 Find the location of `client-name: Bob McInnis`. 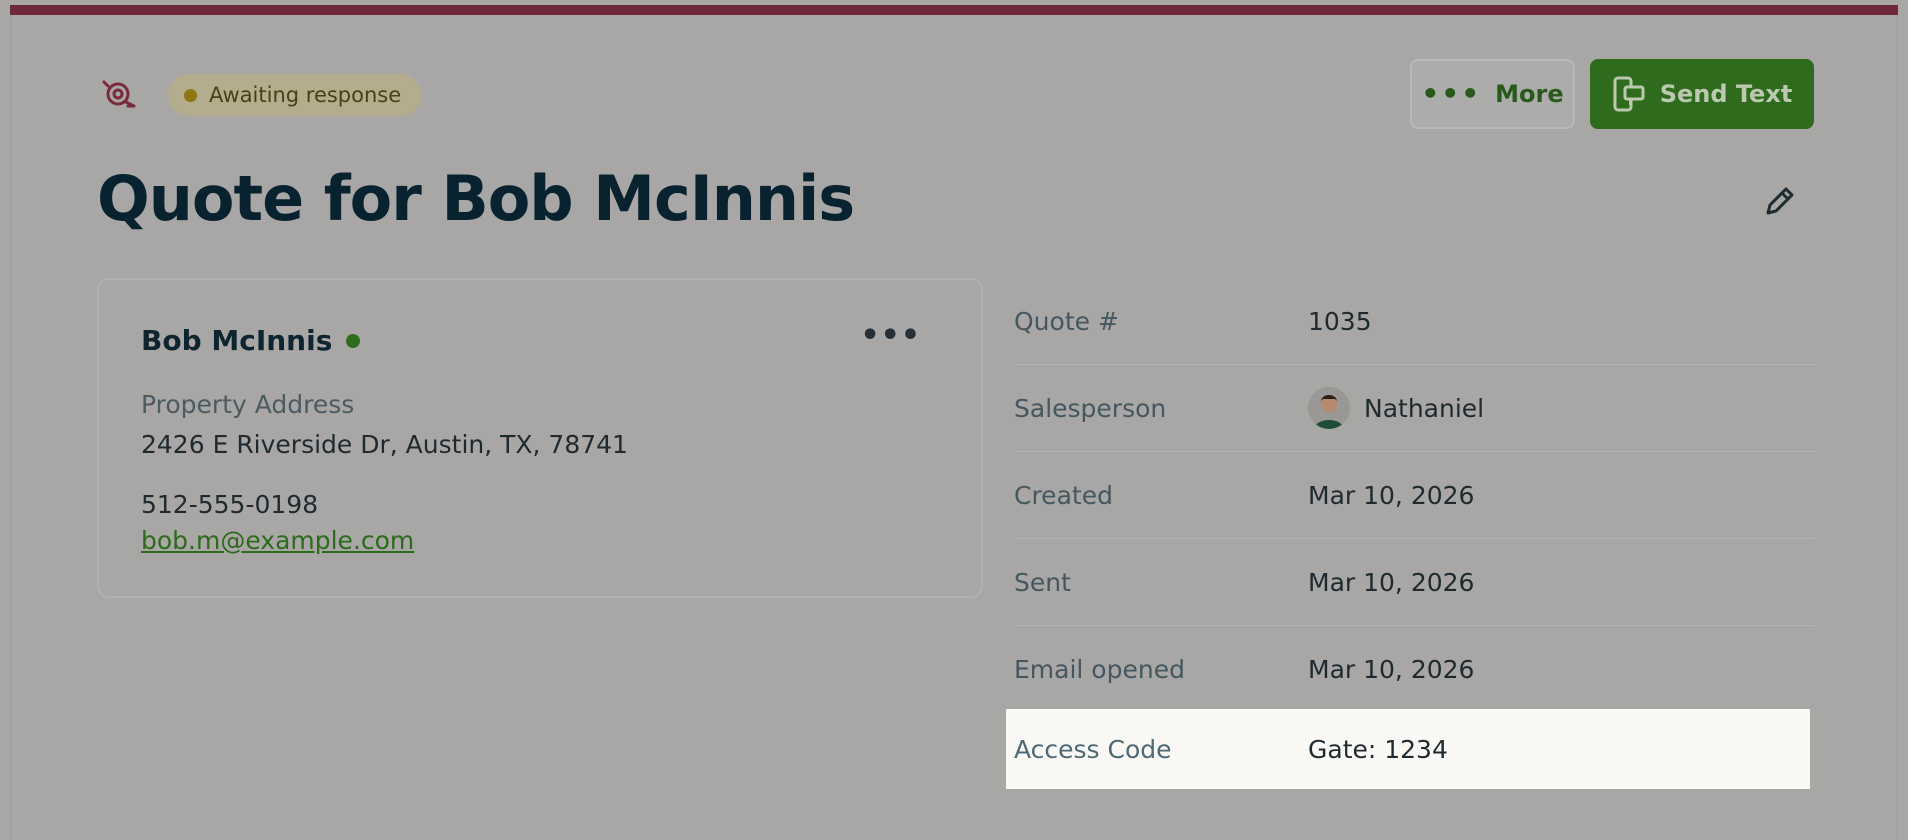

client-name: Bob McInnis is located at coordinates (236, 340).